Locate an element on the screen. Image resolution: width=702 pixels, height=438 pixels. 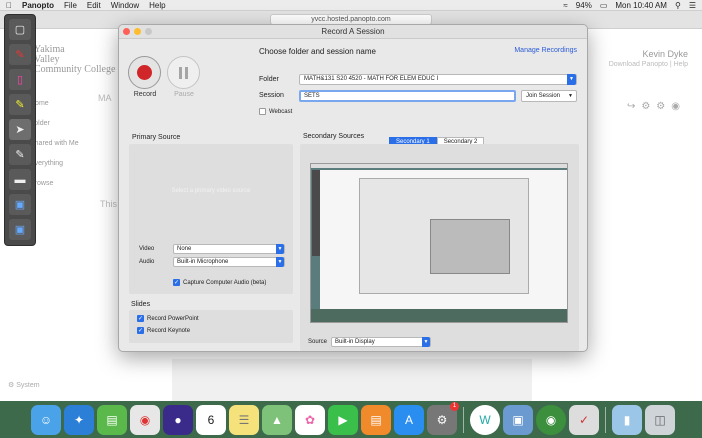
source-row: Source Built-in Display ▼ is located at coordinates (370, 342).